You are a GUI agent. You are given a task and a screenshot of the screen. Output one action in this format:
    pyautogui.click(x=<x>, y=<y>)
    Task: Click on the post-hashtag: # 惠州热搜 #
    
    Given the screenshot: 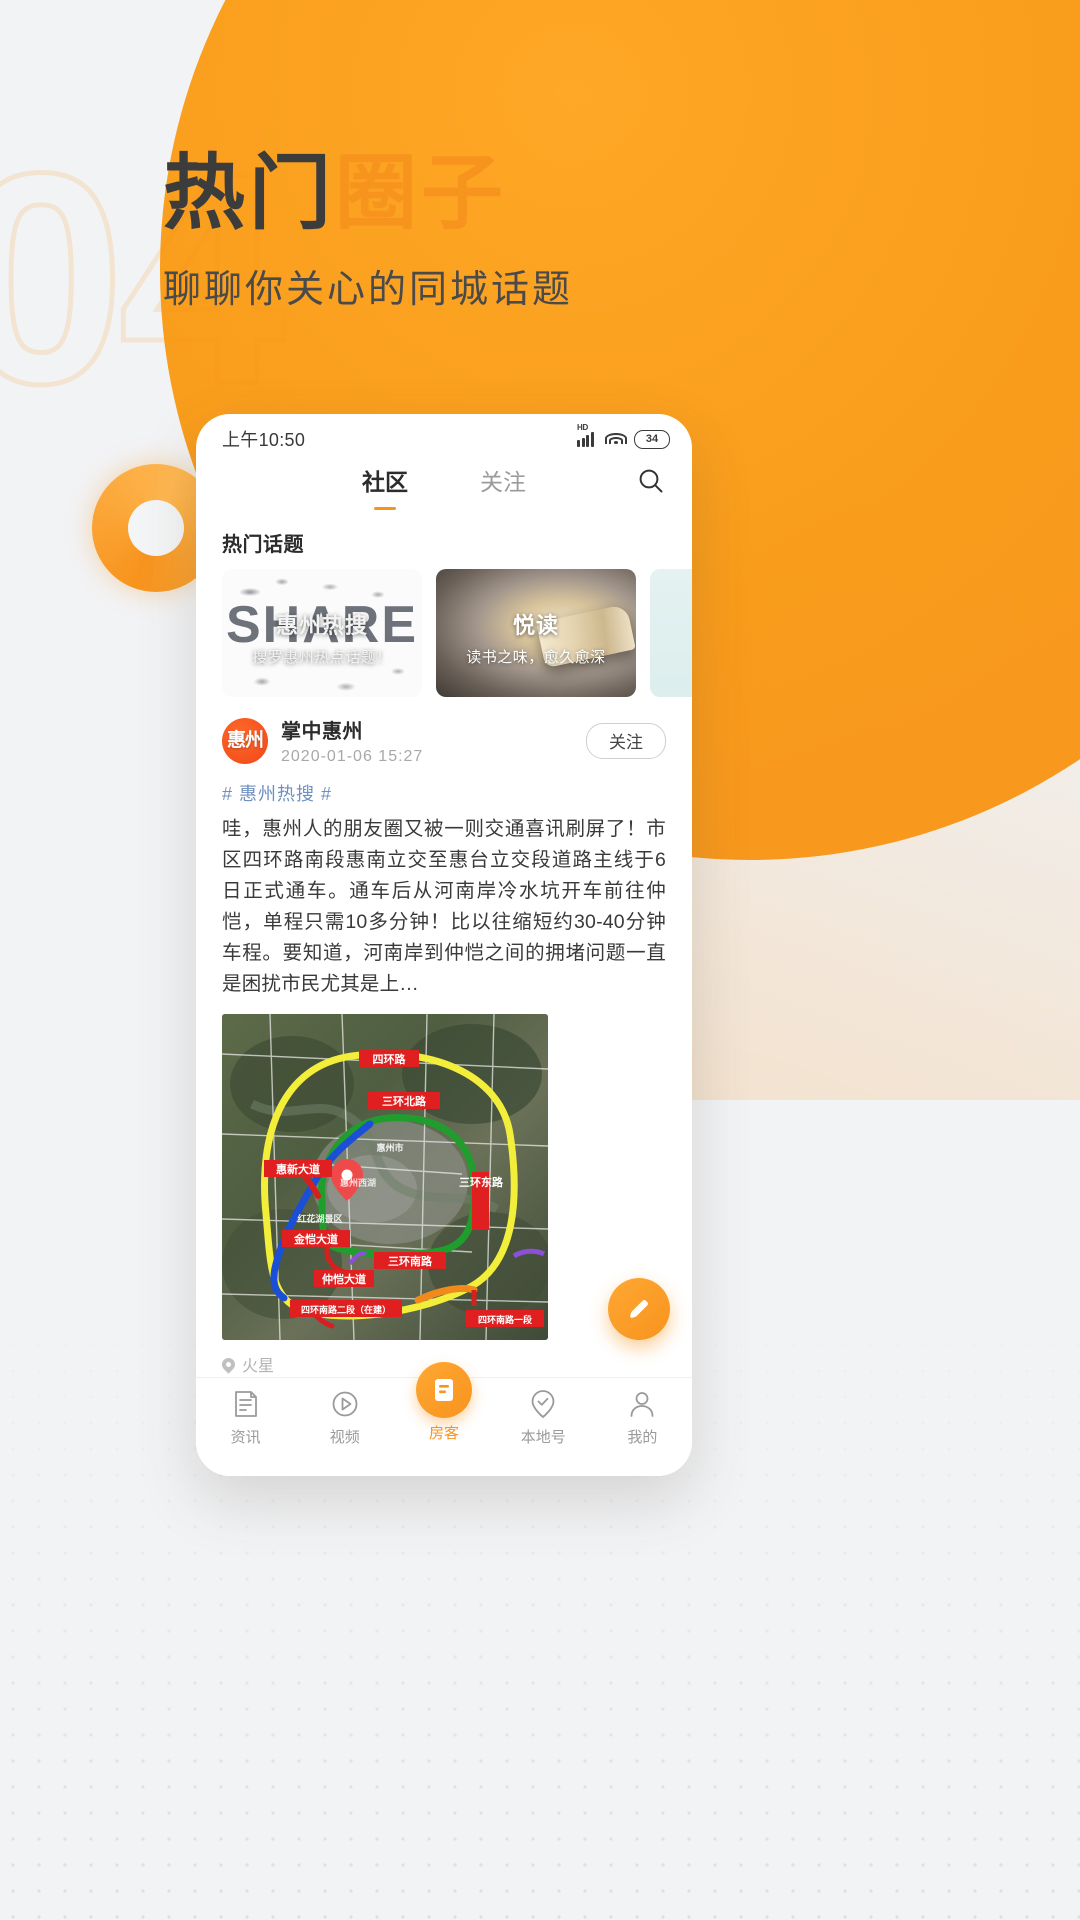 What is the action you would take?
    pyautogui.click(x=444, y=793)
    